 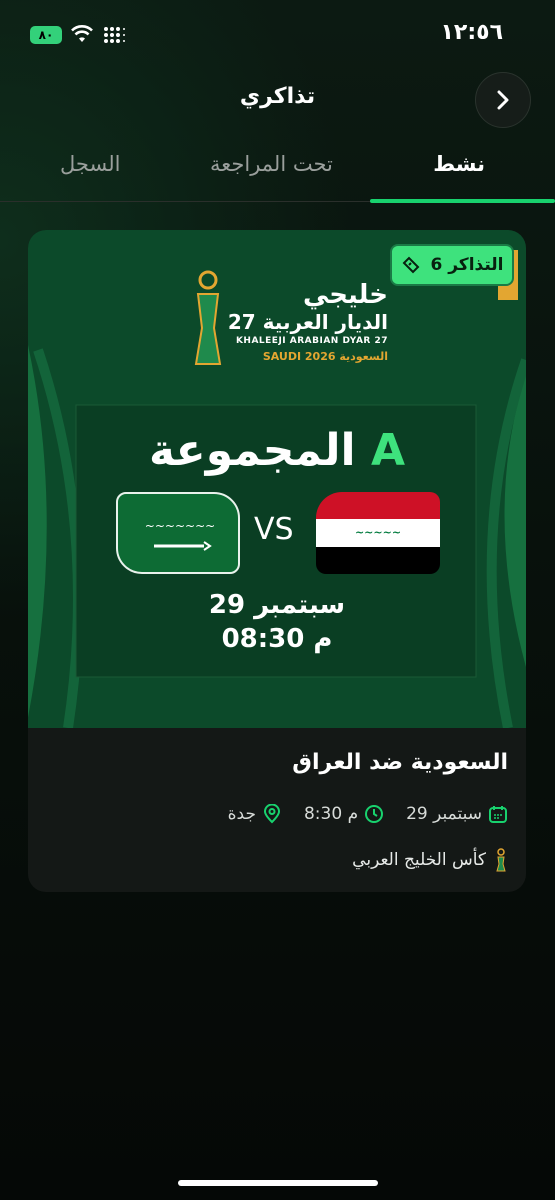 I want to click on match-date-text: 29 سبتمبر, so click(x=444, y=814).